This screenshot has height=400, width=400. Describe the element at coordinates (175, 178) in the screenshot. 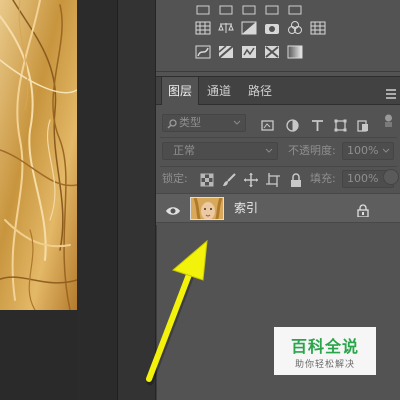

I see `lock-label: 锁定:` at that location.